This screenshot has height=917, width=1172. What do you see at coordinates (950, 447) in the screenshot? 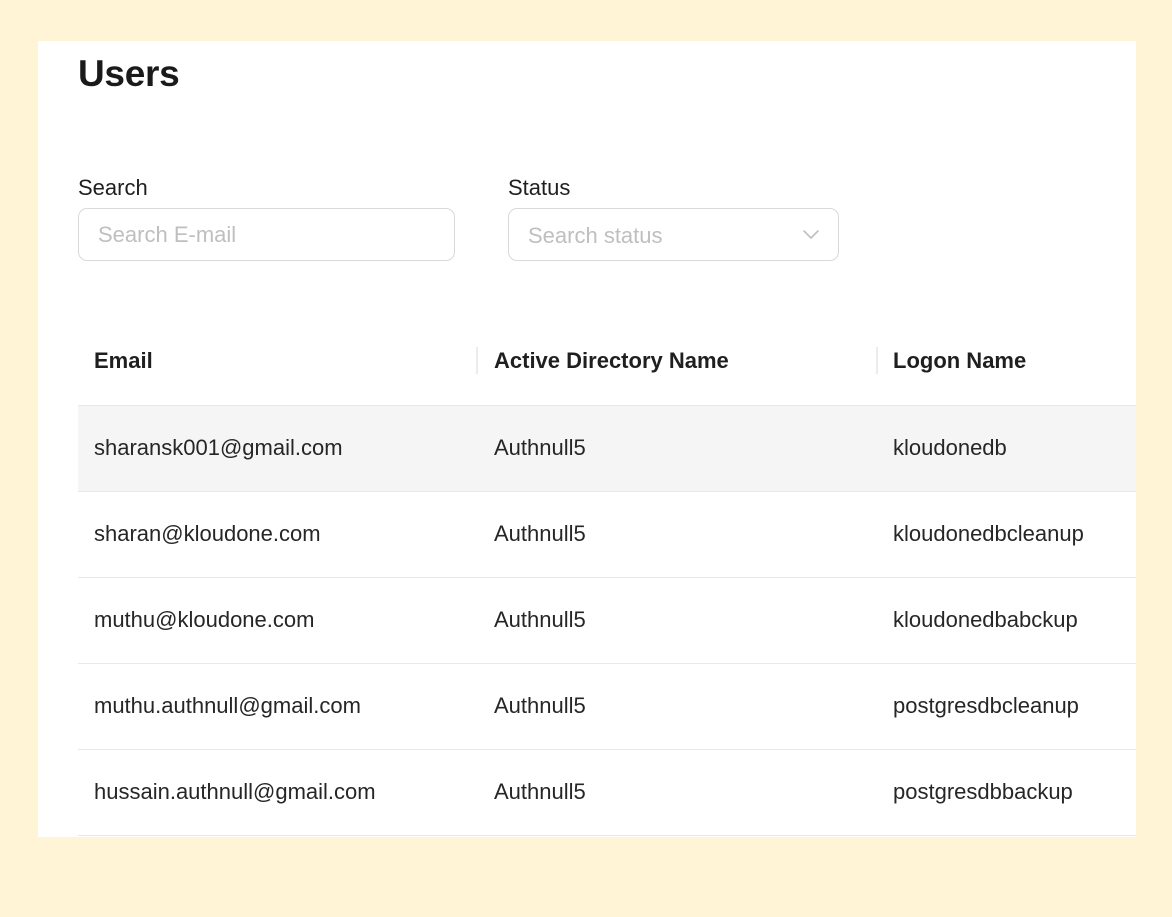
I see `cell-logon-name: kloudonedb` at bounding box center [950, 447].